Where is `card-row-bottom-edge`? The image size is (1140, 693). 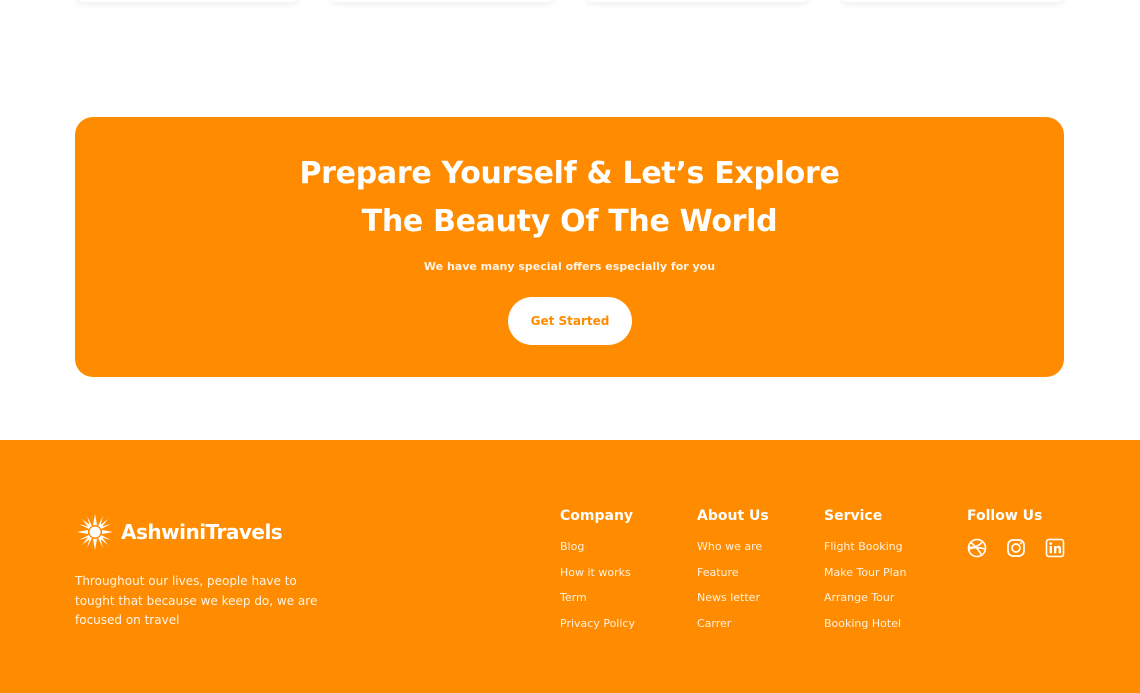
card-row-bottom-edge is located at coordinates (570, 1).